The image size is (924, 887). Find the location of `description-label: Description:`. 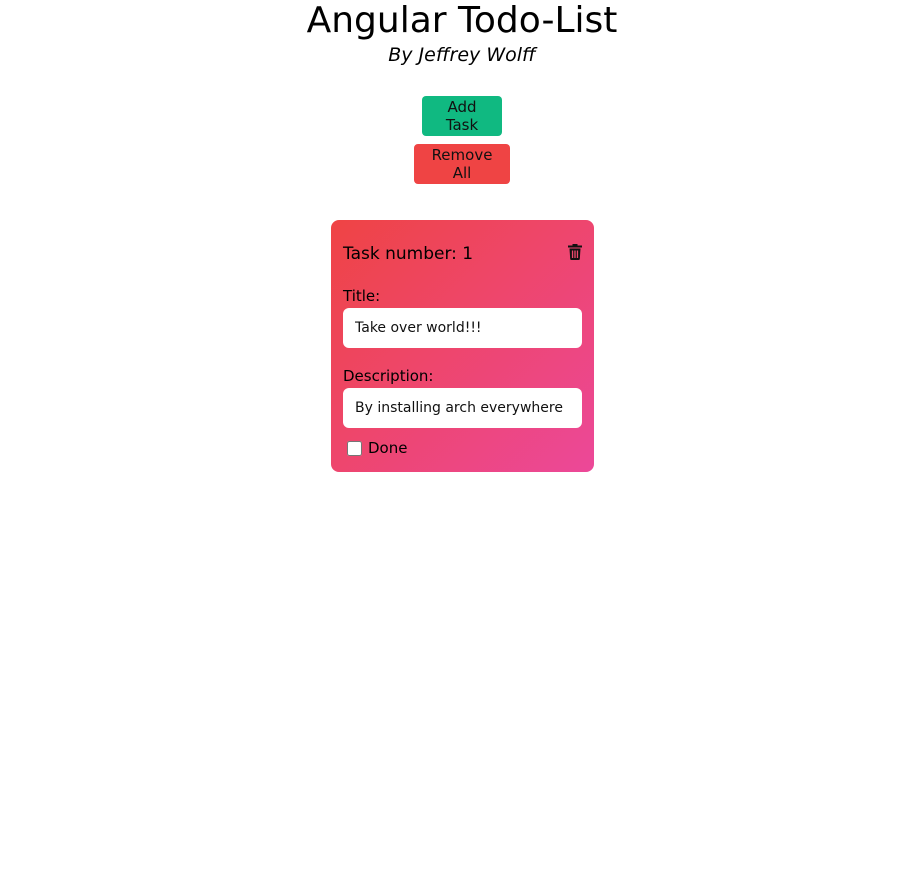

description-label: Description: is located at coordinates (388, 376).